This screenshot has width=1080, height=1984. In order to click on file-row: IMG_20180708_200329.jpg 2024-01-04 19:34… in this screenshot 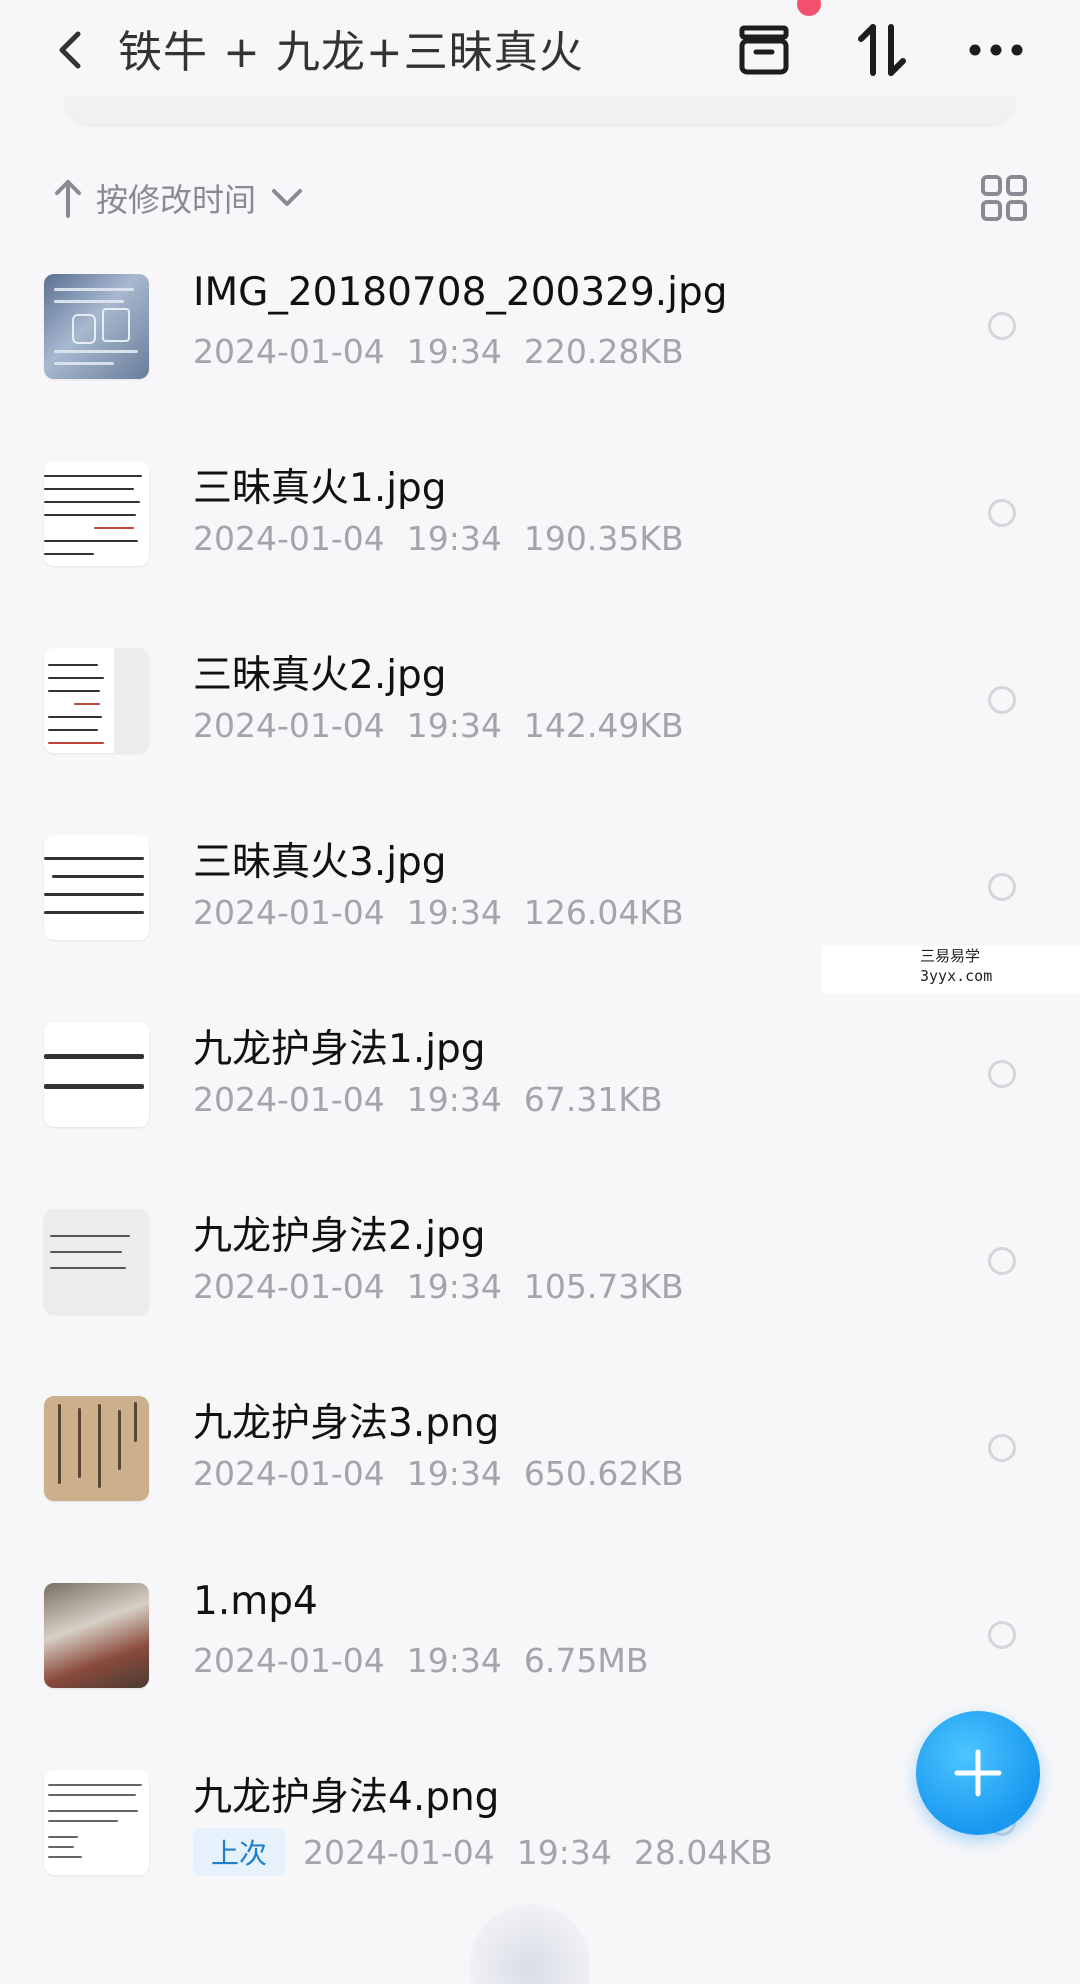, I will do `click(540, 325)`.